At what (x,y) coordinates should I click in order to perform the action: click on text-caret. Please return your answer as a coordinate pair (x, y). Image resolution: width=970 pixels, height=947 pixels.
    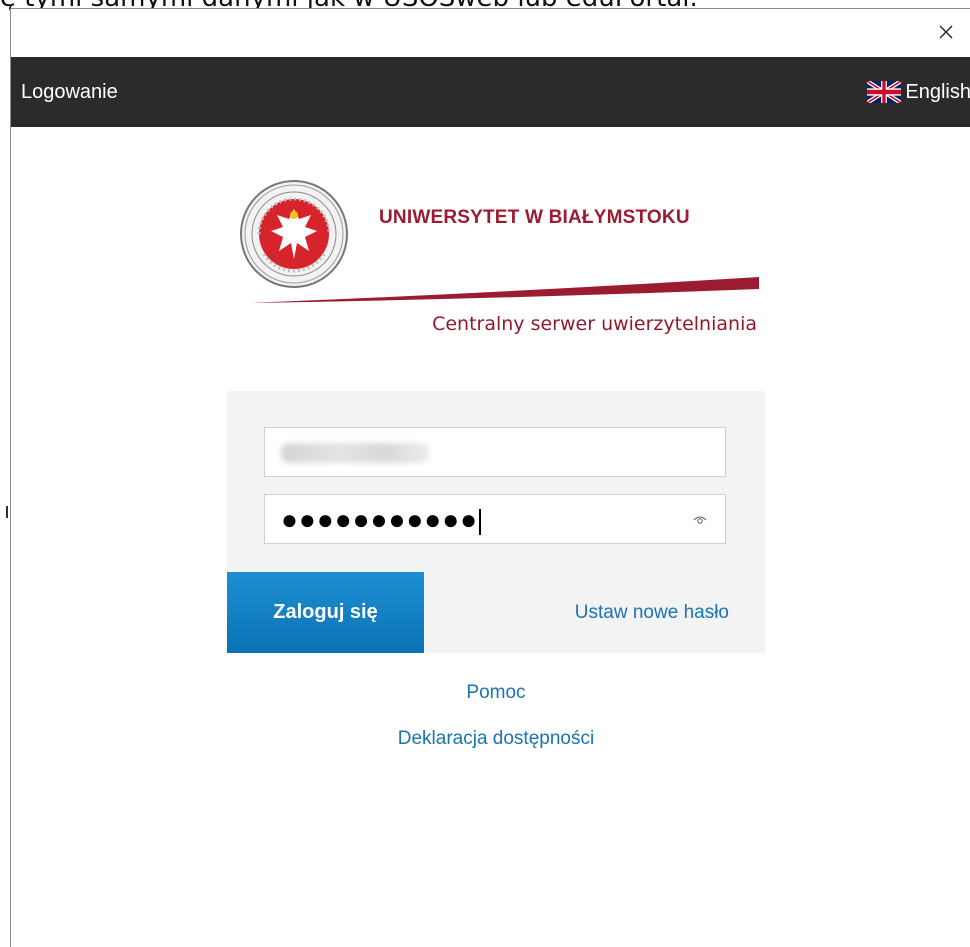
    Looking at the image, I should click on (480, 521).